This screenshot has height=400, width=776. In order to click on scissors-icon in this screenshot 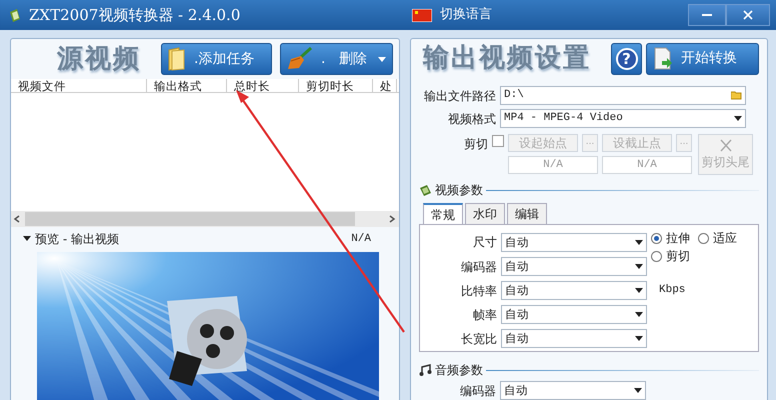, I will do `click(725, 145)`.